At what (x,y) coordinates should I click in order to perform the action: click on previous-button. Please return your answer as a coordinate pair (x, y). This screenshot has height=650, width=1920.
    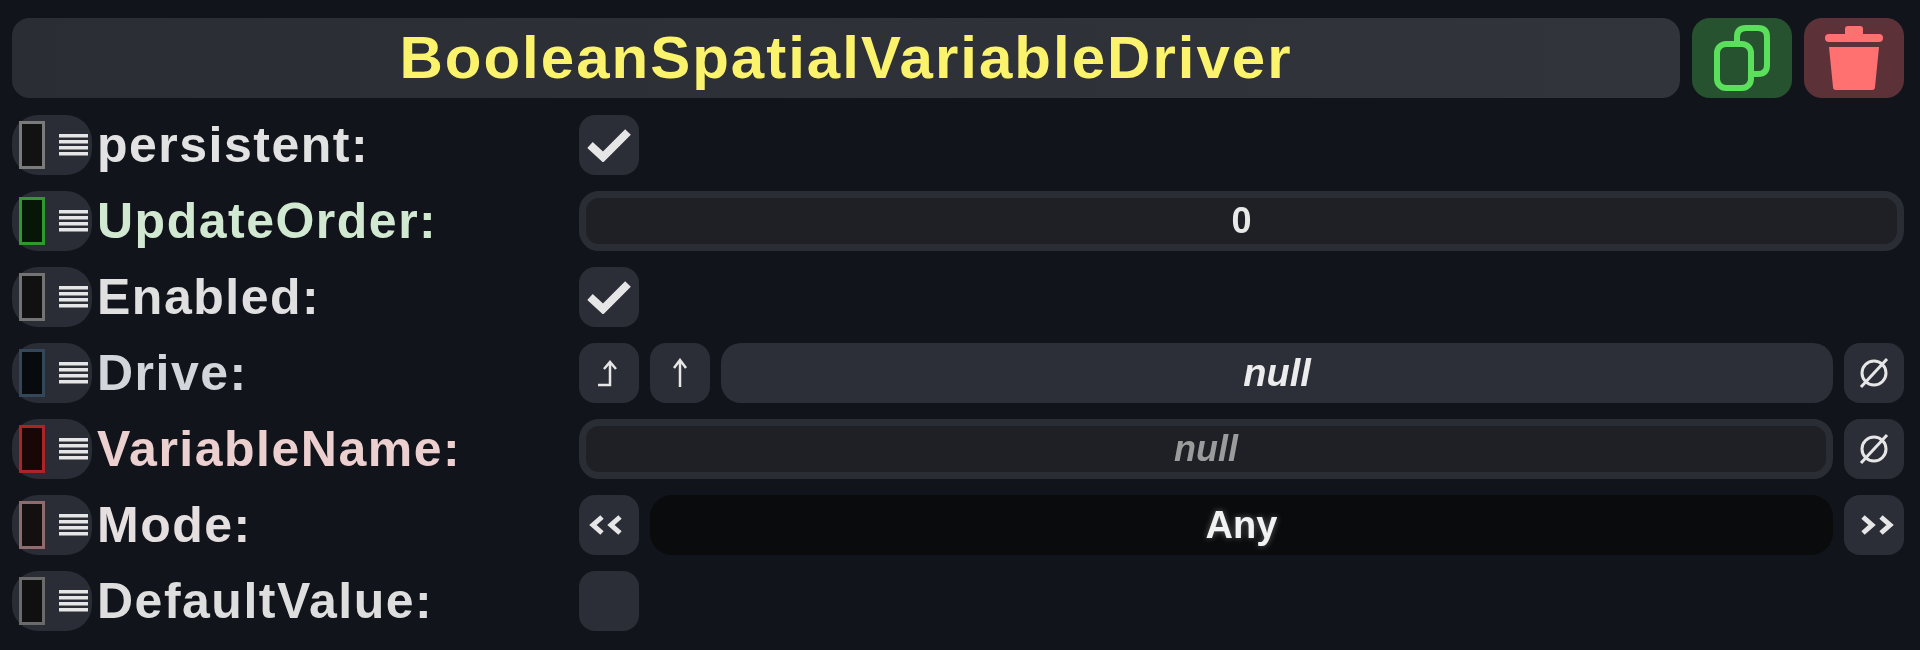
    Looking at the image, I should click on (609, 525).